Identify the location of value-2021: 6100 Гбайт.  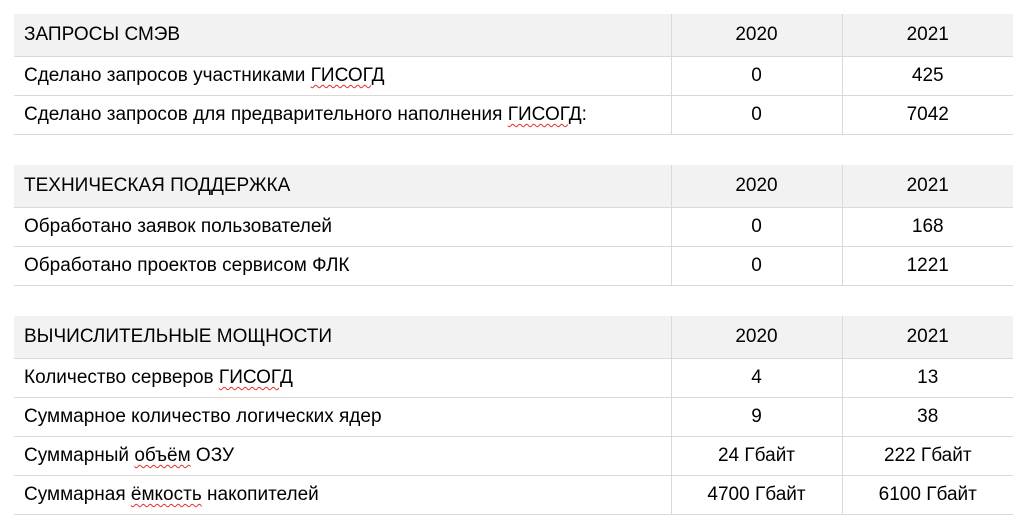
(927, 495).